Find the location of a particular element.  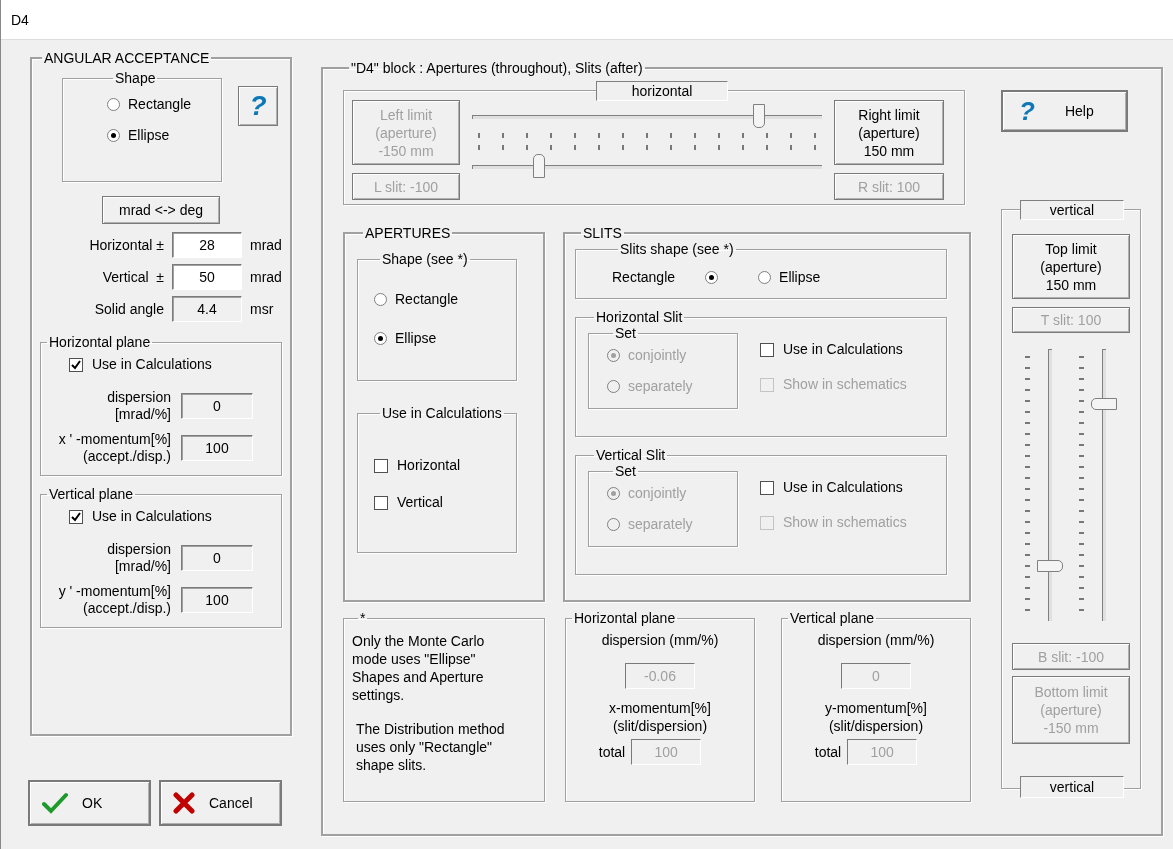

field-label: x ' -momentum[%] (accept./disp.) is located at coordinates (114, 448).